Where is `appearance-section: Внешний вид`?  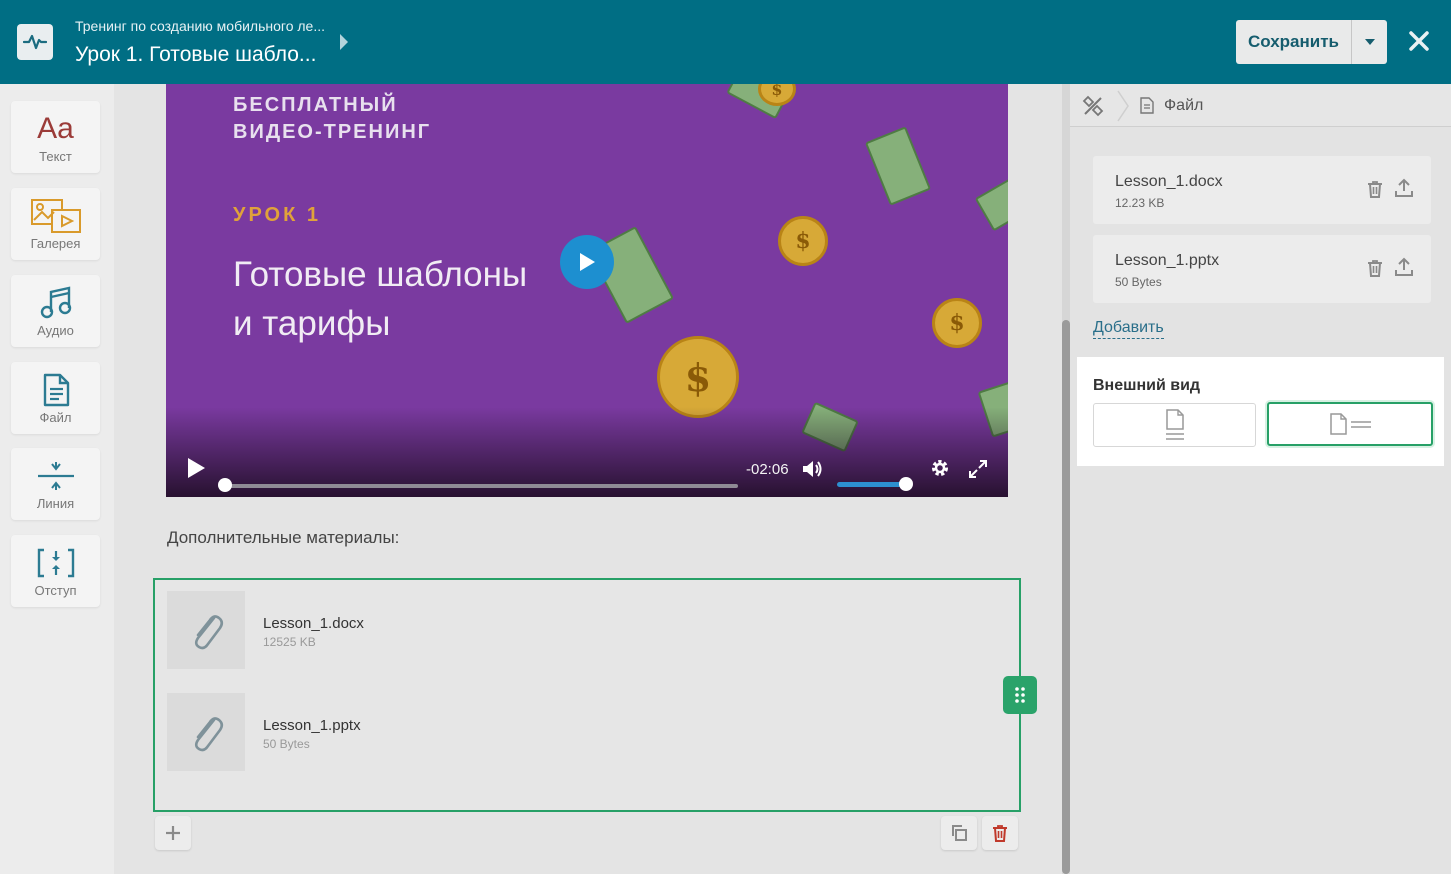
appearance-section: Внешний вид is located at coordinates (1260, 411).